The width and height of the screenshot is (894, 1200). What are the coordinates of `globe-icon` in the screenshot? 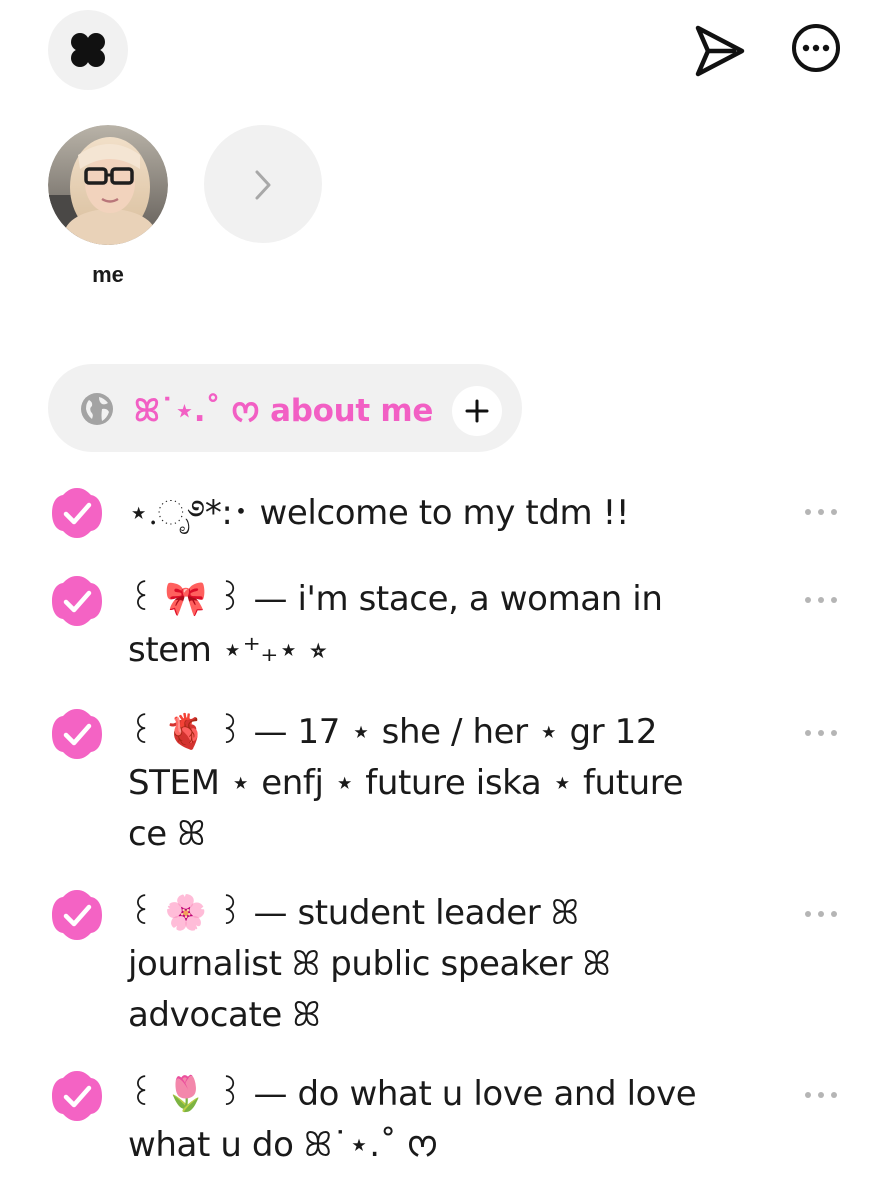 It's located at (97, 409).